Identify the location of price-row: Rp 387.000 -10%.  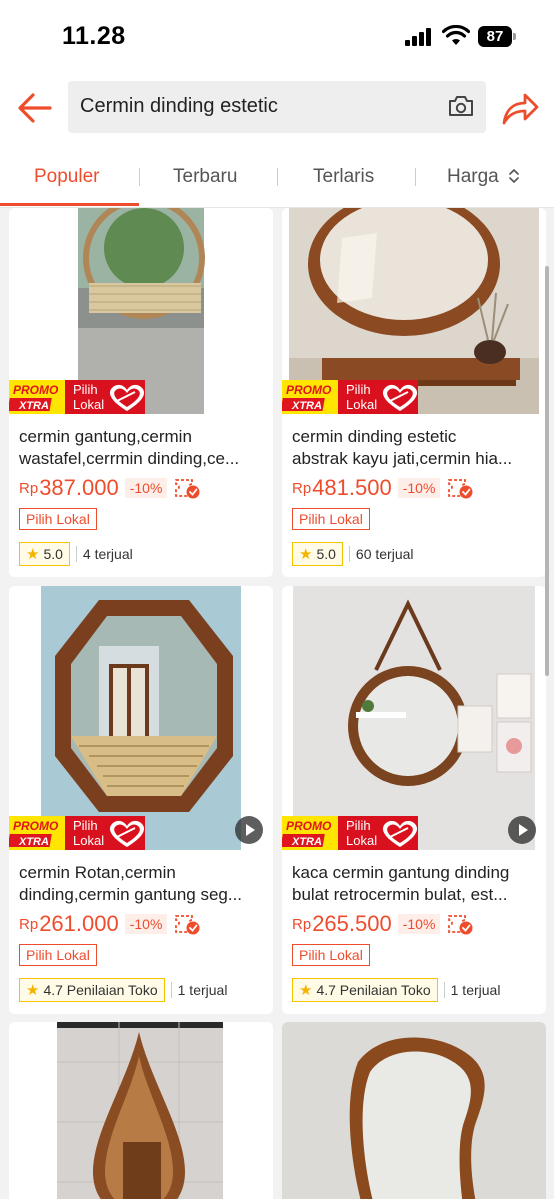
(110, 488).